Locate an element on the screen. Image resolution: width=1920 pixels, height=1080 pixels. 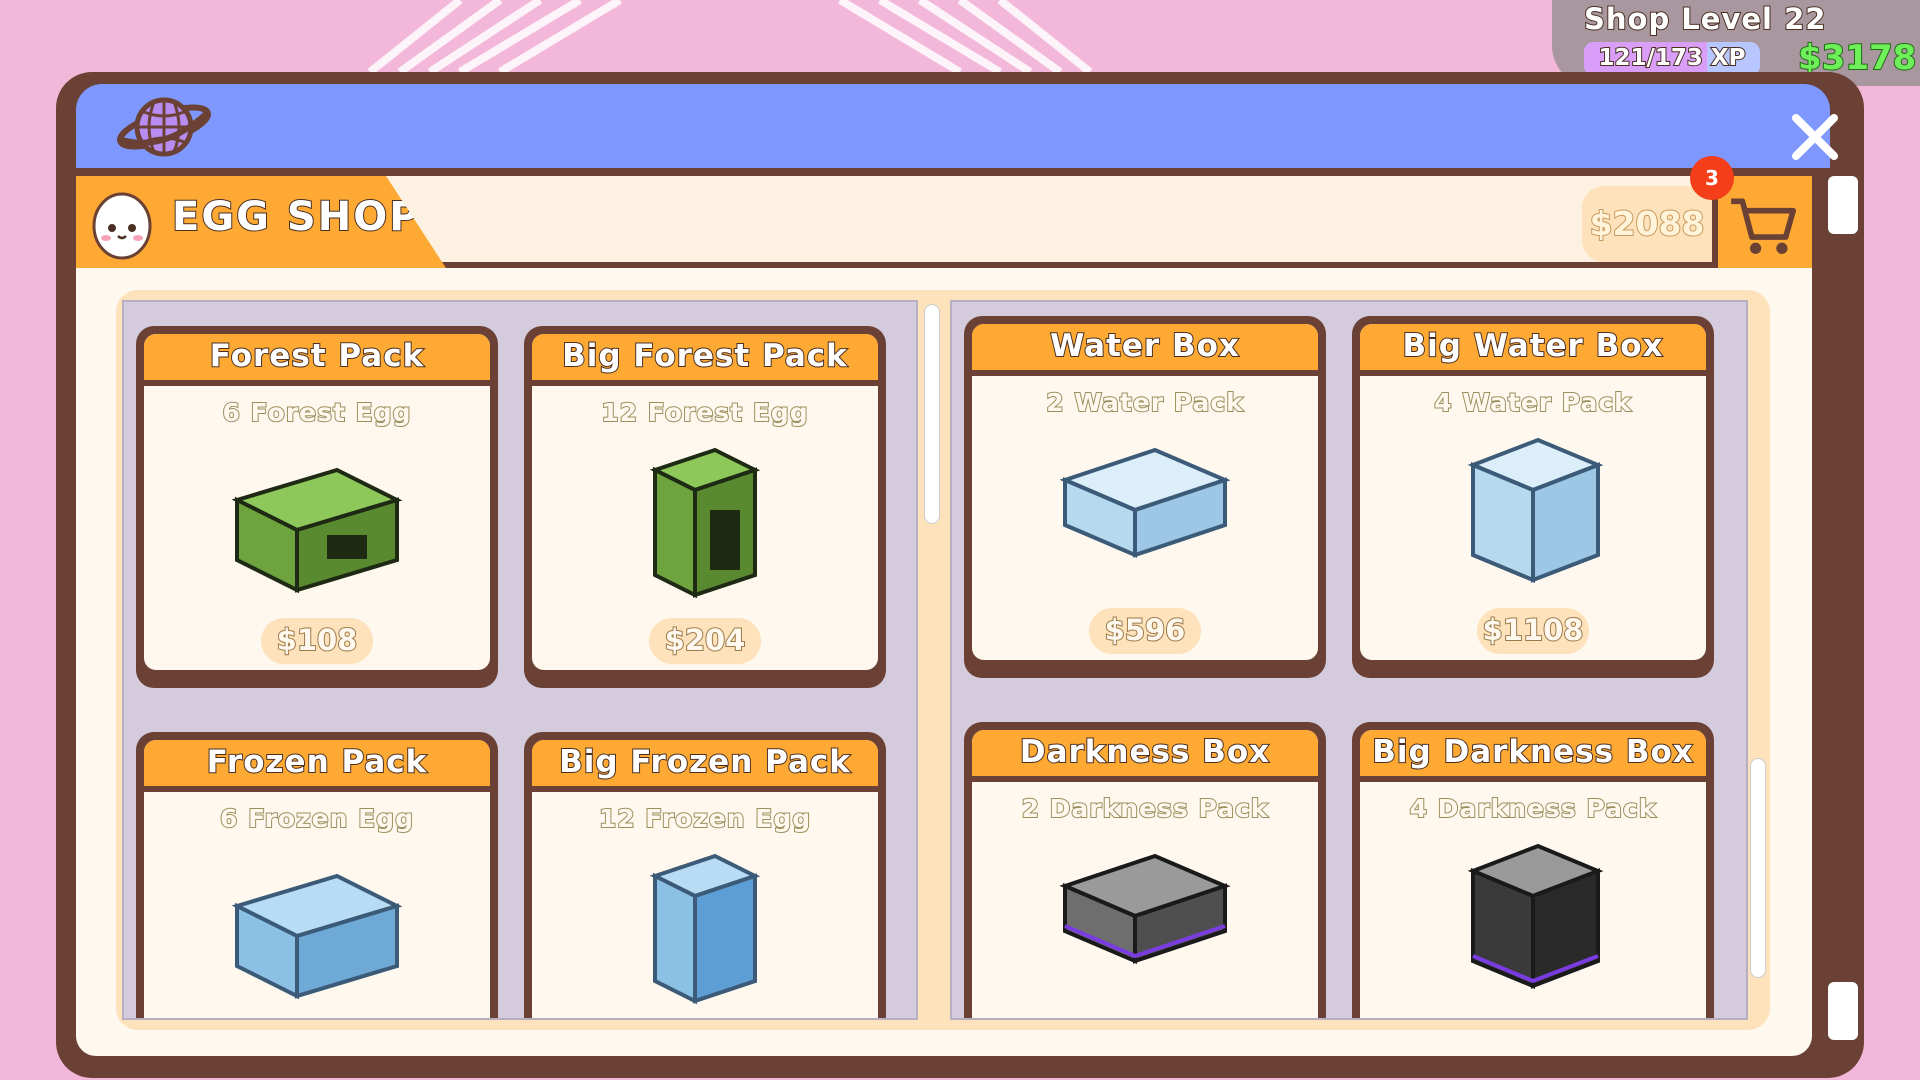
shop-balance: $2088 is located at coordinates (1647, 224).